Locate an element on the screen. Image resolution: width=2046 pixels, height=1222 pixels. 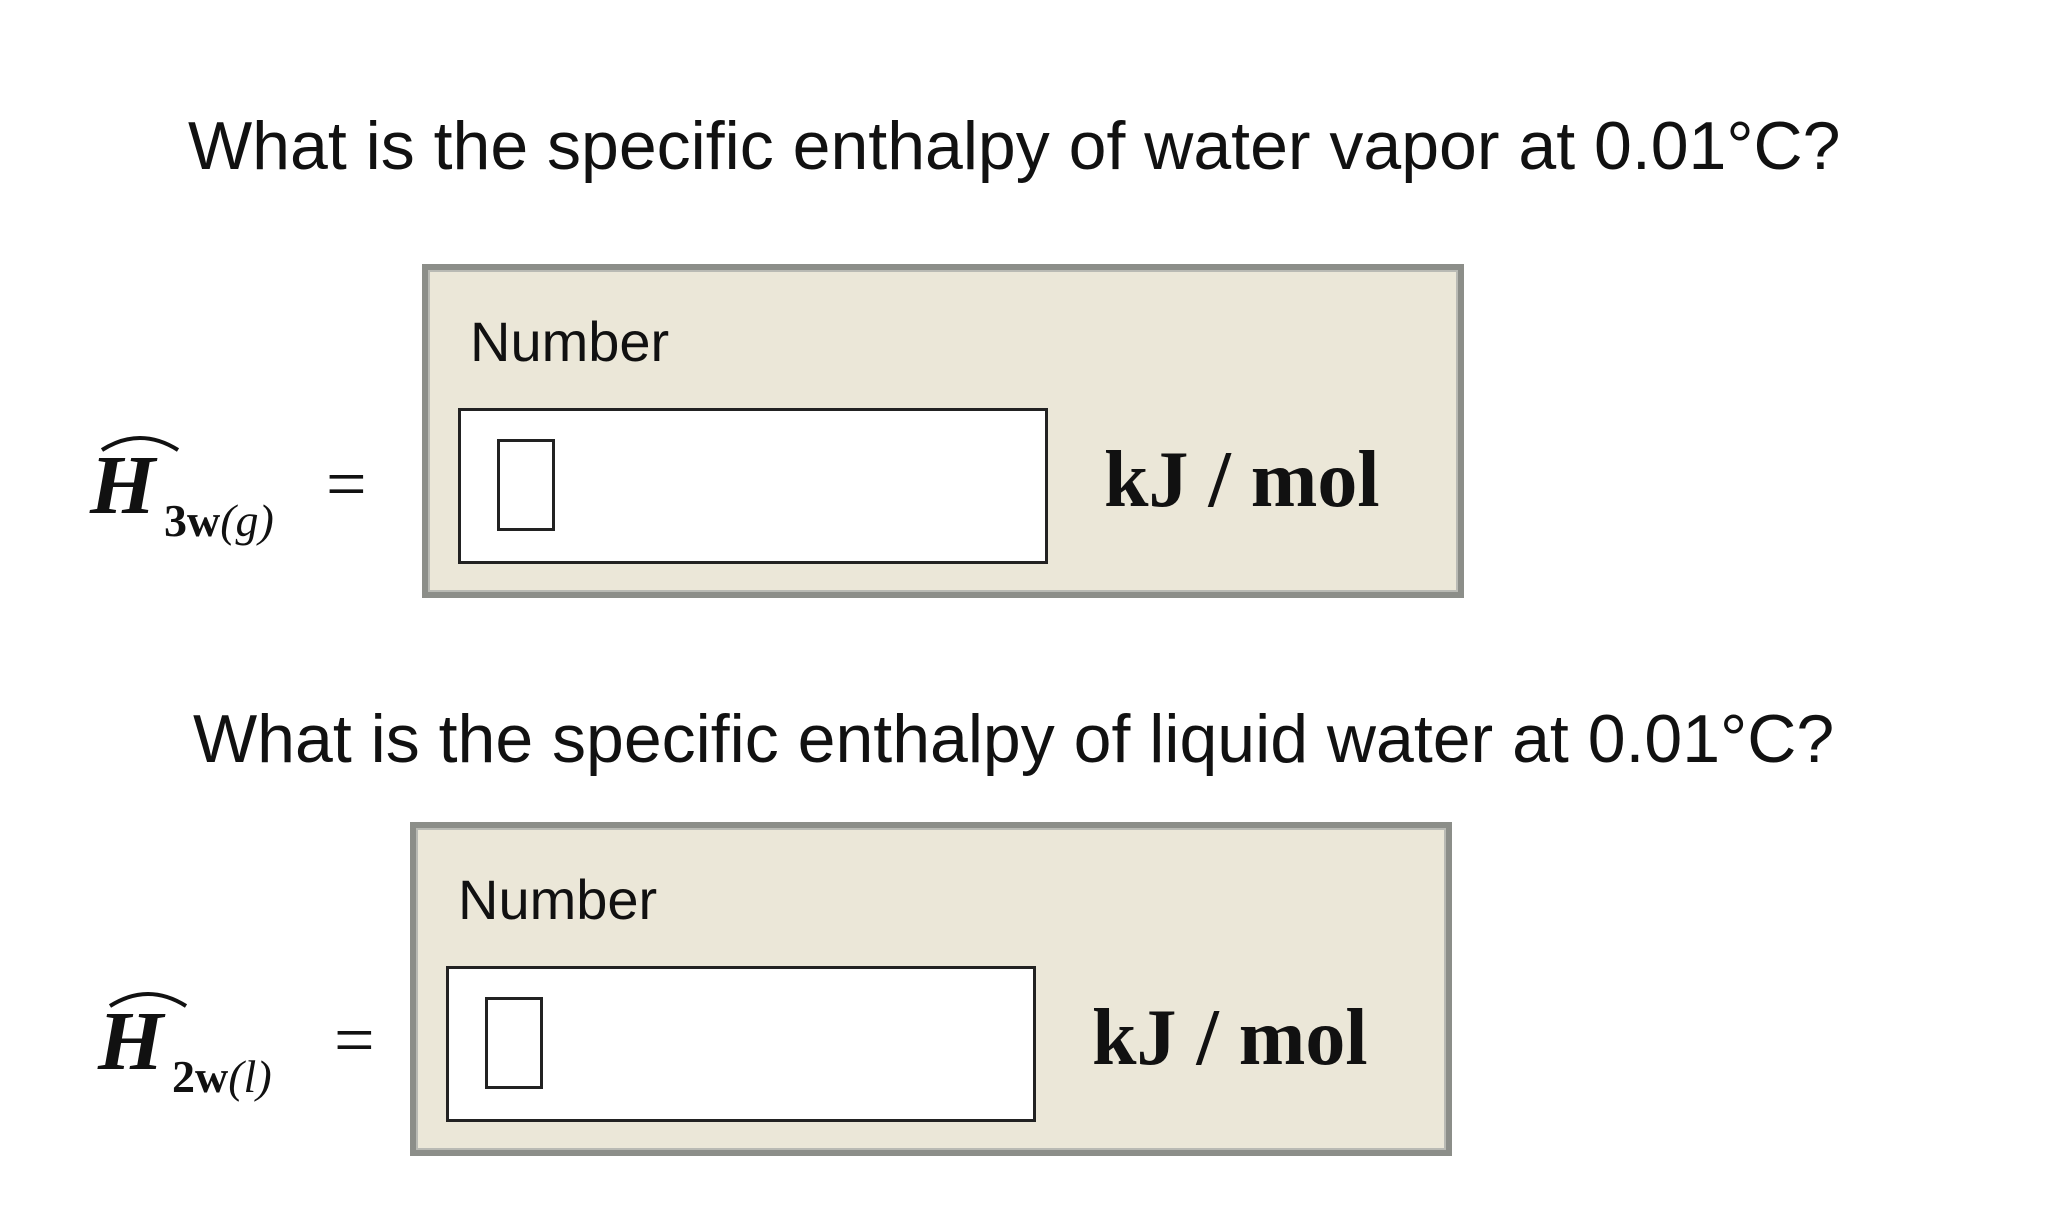
answer-panel-vapor: Number kJ / mol is located at coordinates (943, 431).